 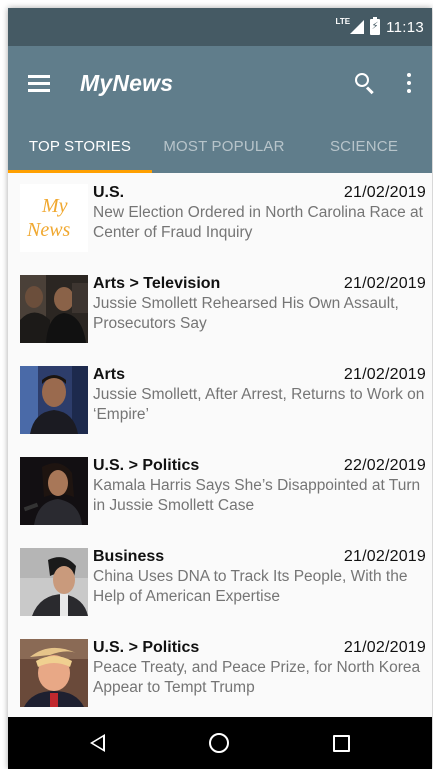 What do you see at coordinates (224, 146) in the screenshot?
I see `tab-most-popular: Most Popular` at bounding box center [224, 146].